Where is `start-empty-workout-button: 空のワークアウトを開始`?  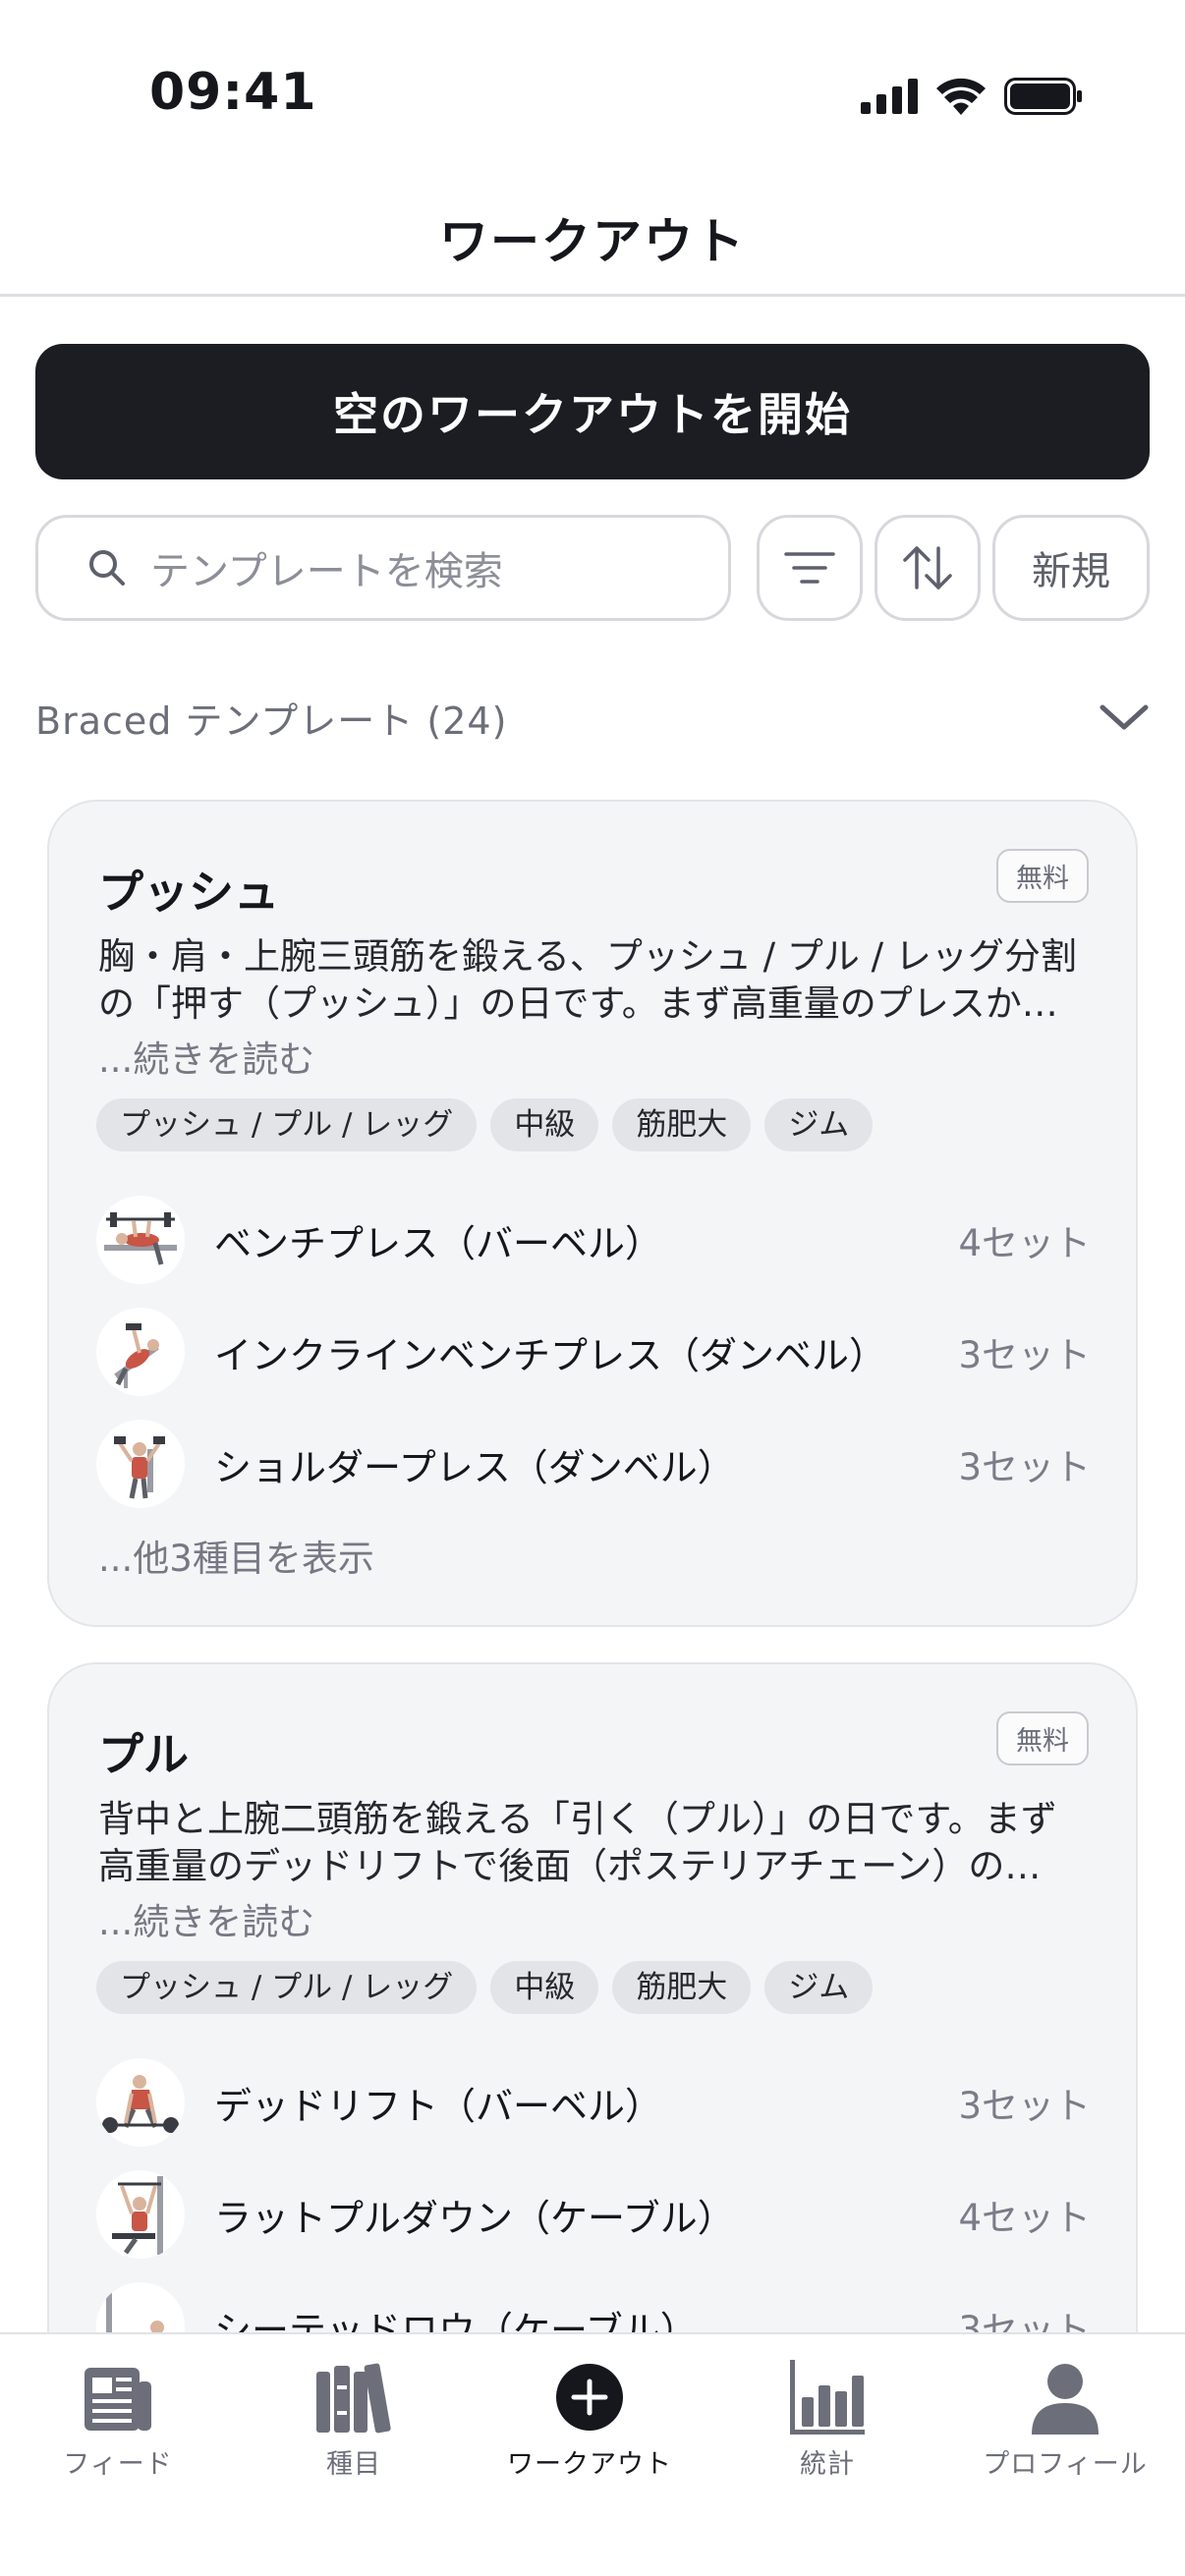 start-empty-workout-button: 空のワークアウトを開始 is located at coordinates (592, 411).